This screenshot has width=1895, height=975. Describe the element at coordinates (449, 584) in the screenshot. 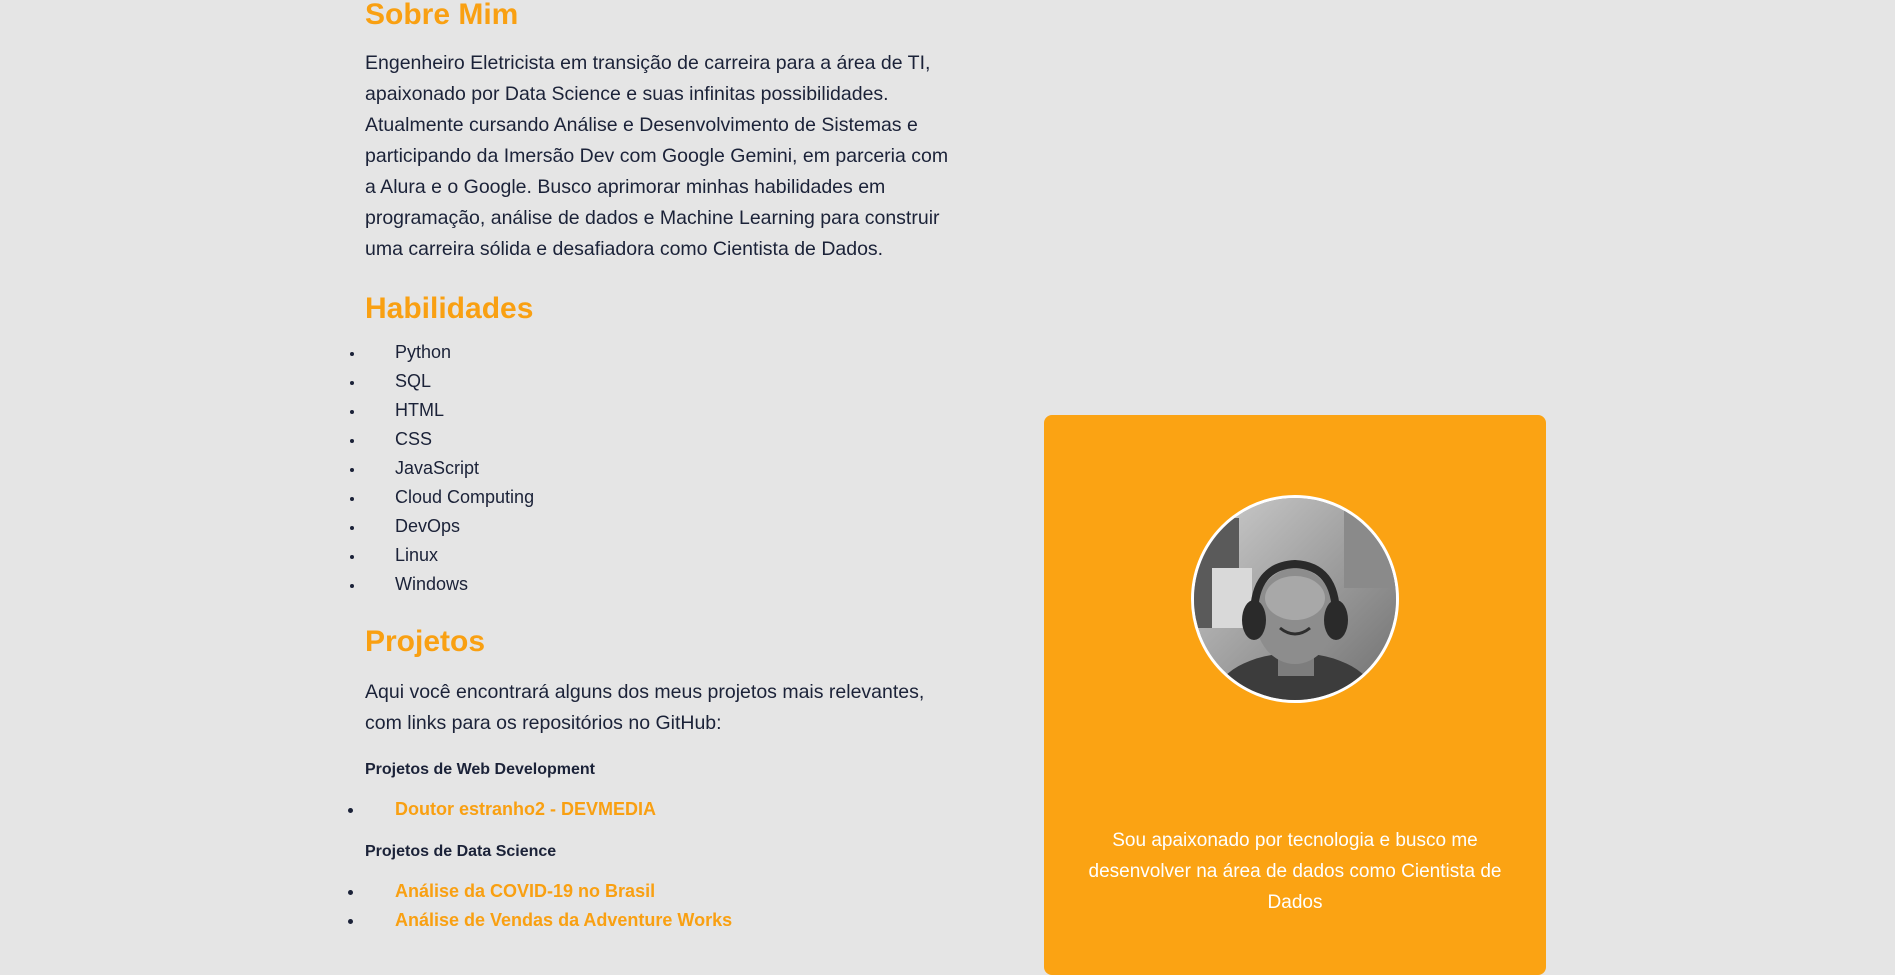

I see `skill-item: Windows` at that location.